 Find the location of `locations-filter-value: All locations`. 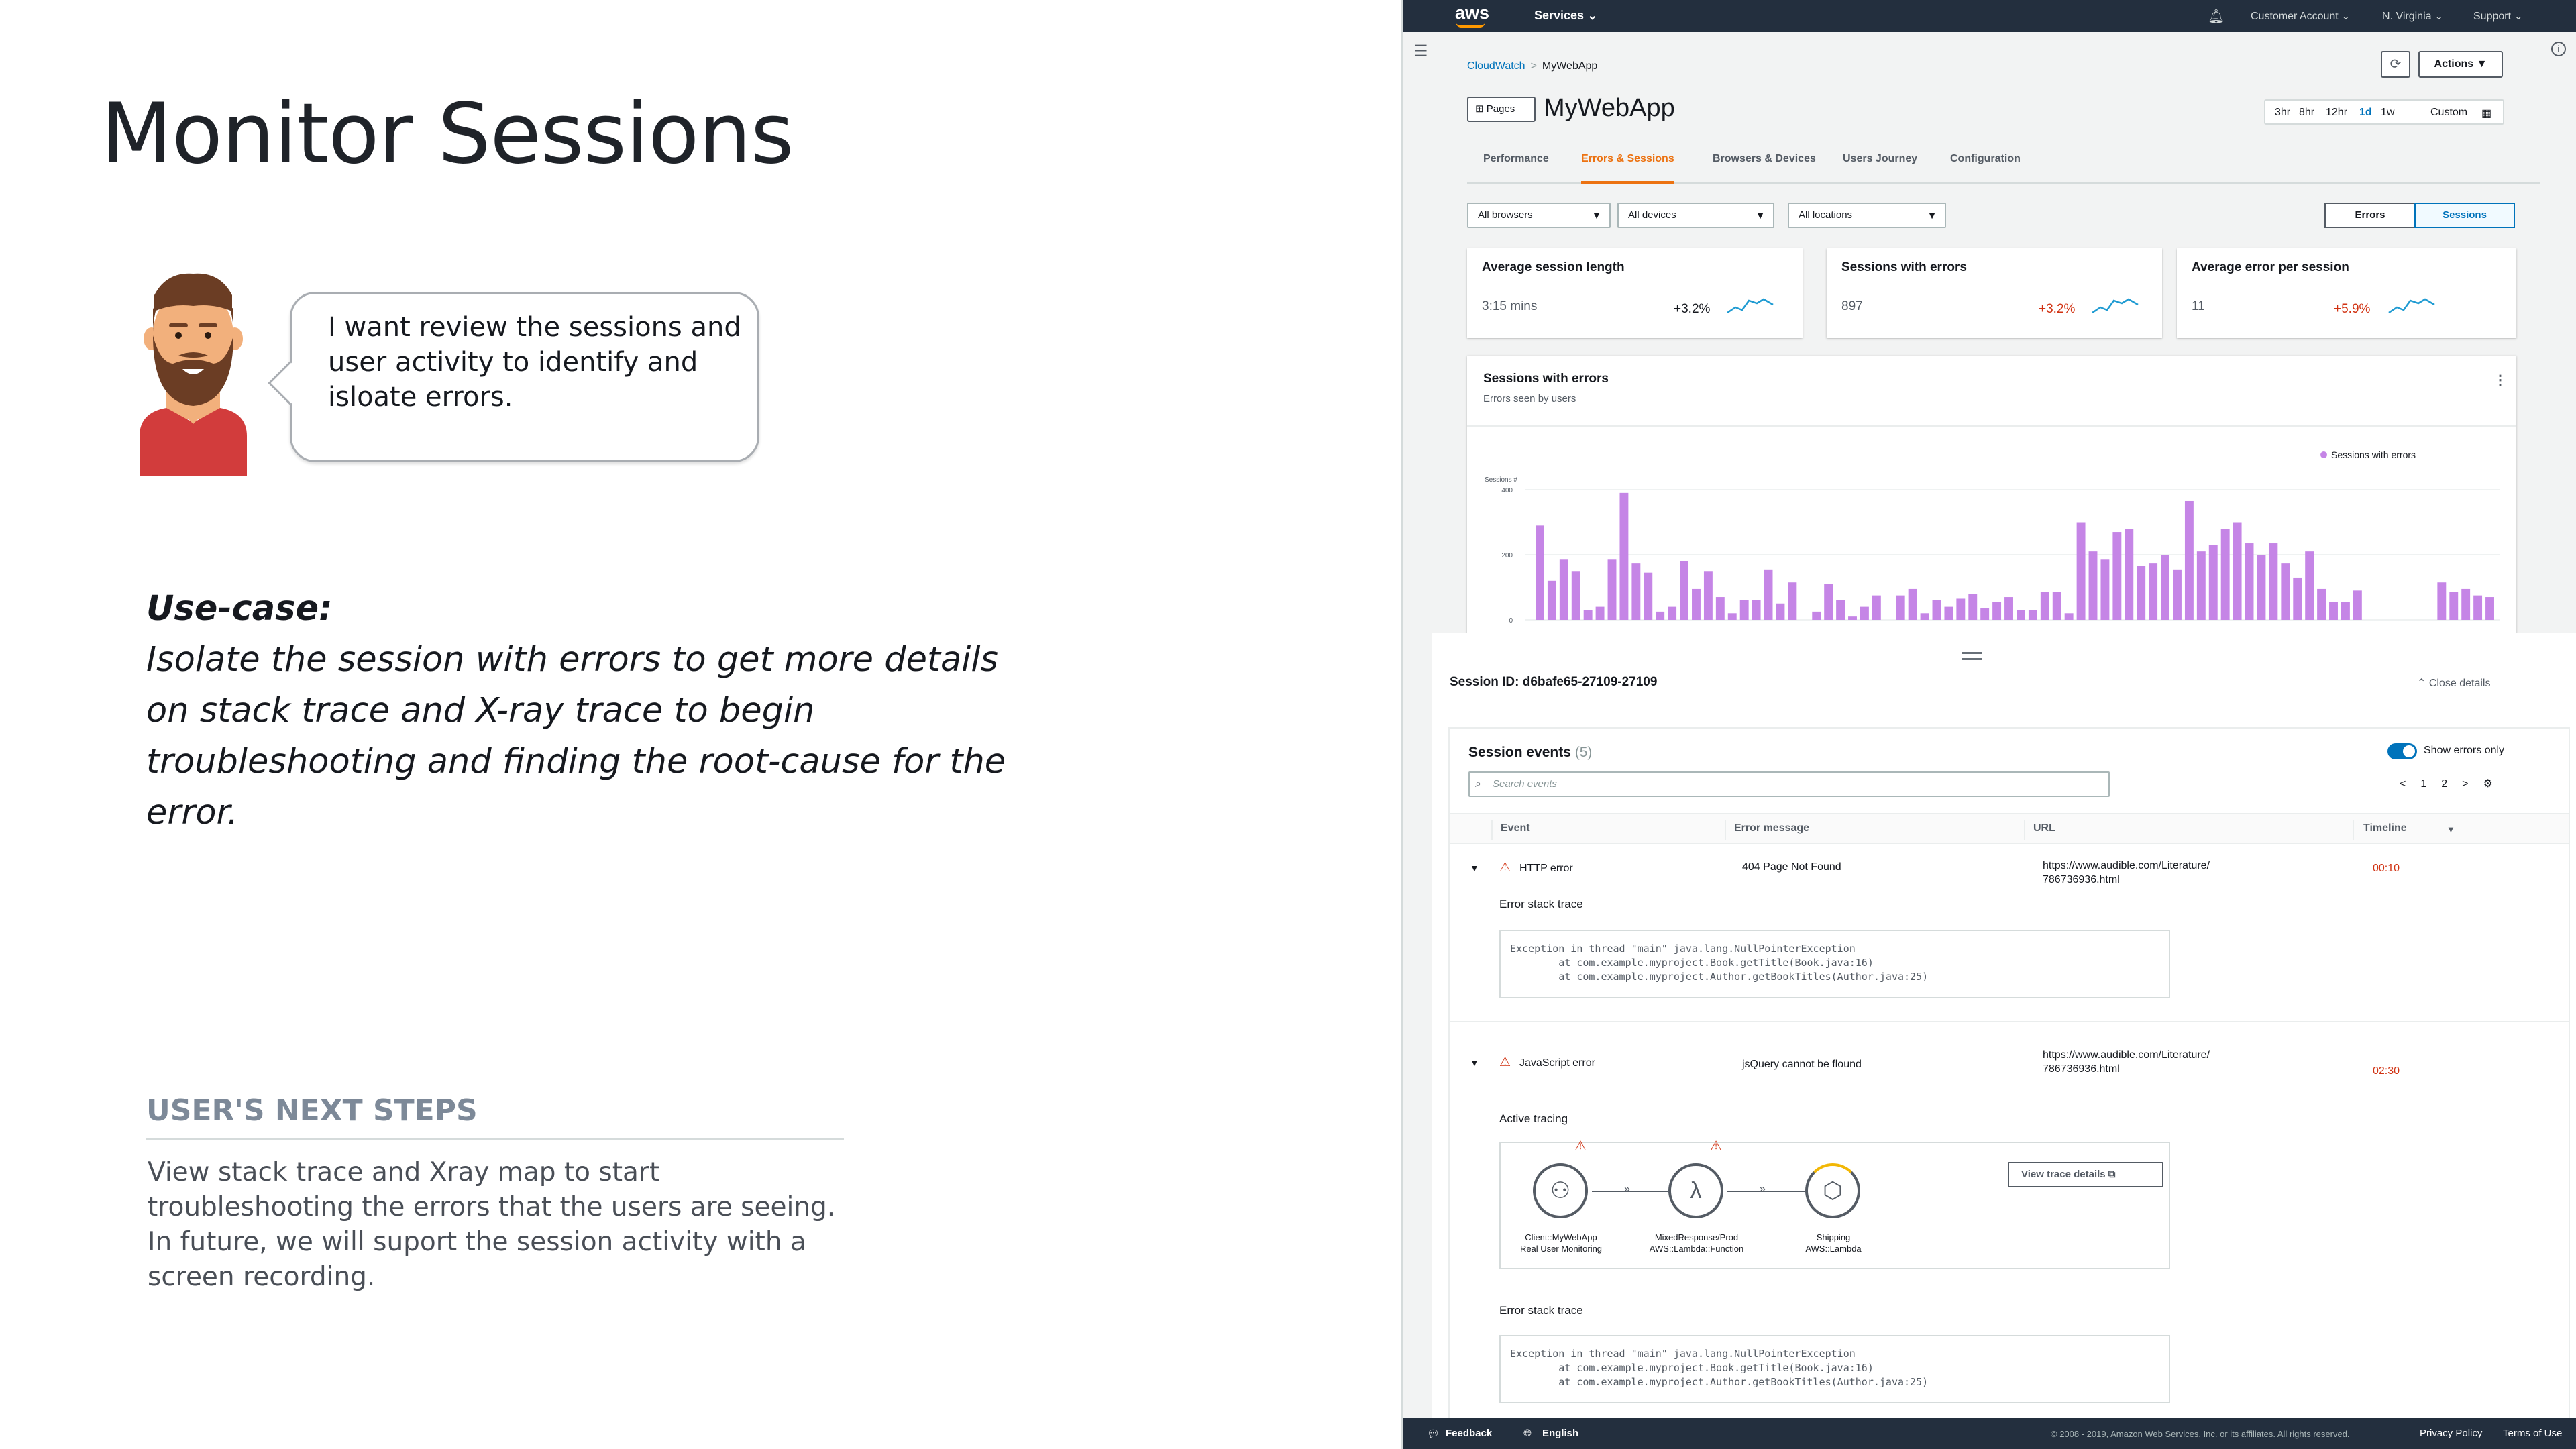

locations-filter-value: All locations is located at coordinates (1826, 215).